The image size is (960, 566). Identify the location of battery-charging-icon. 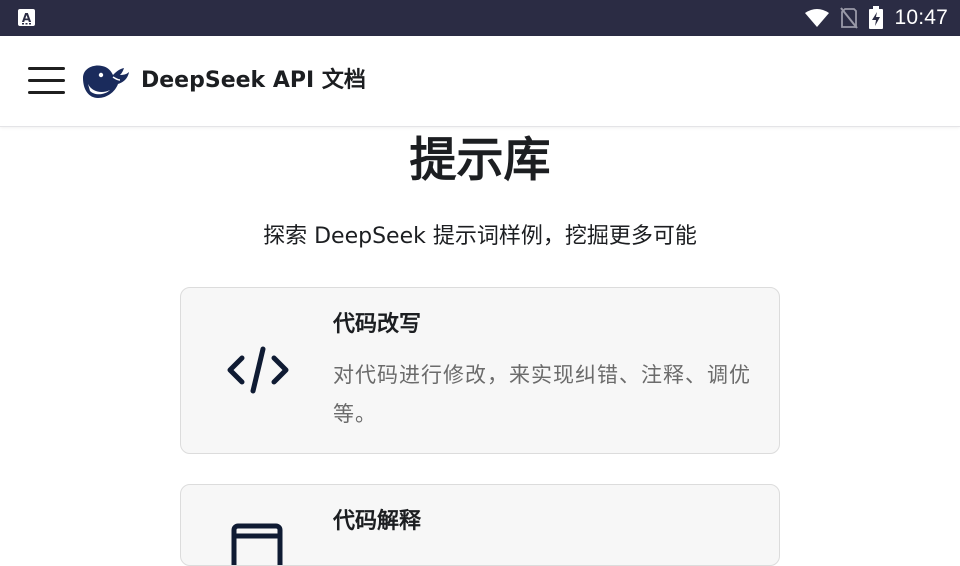
(876, 17).